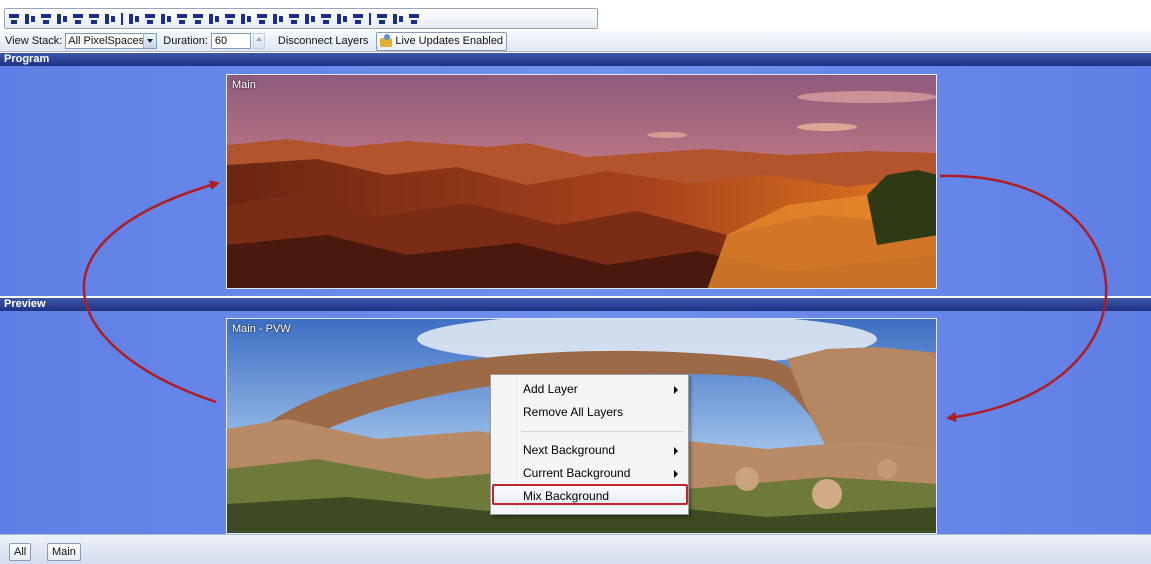 This screenshot has width=1151, height=564. I want to click on snap-right-icon, so click(134, 19).